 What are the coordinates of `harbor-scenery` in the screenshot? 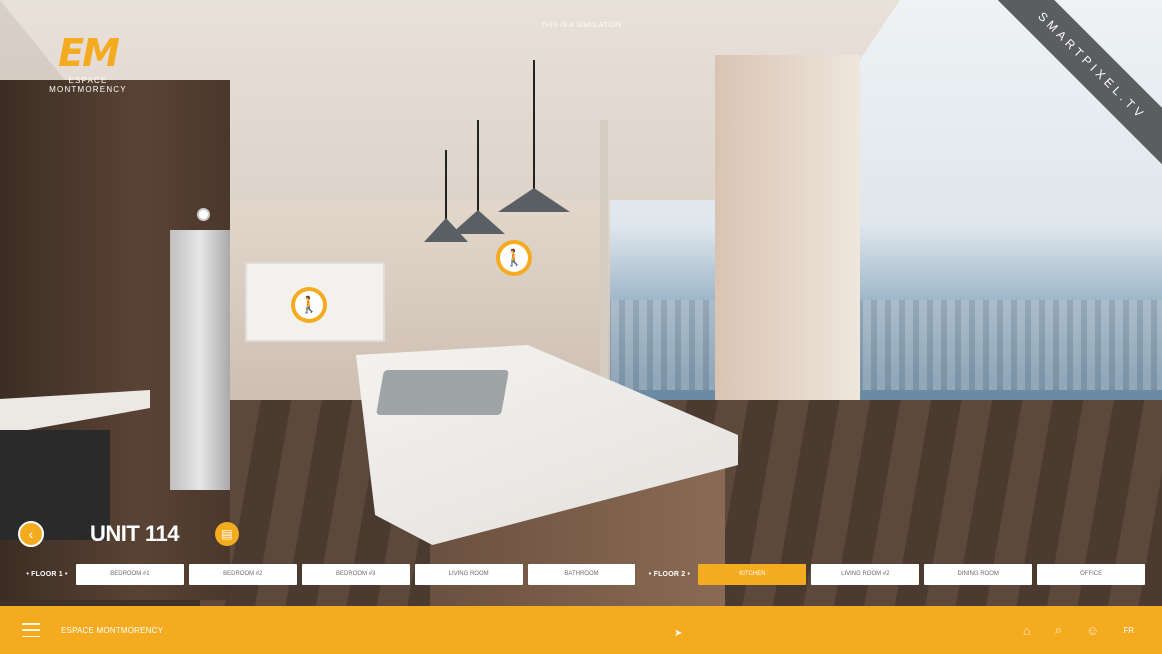 It's located at (883, 345).